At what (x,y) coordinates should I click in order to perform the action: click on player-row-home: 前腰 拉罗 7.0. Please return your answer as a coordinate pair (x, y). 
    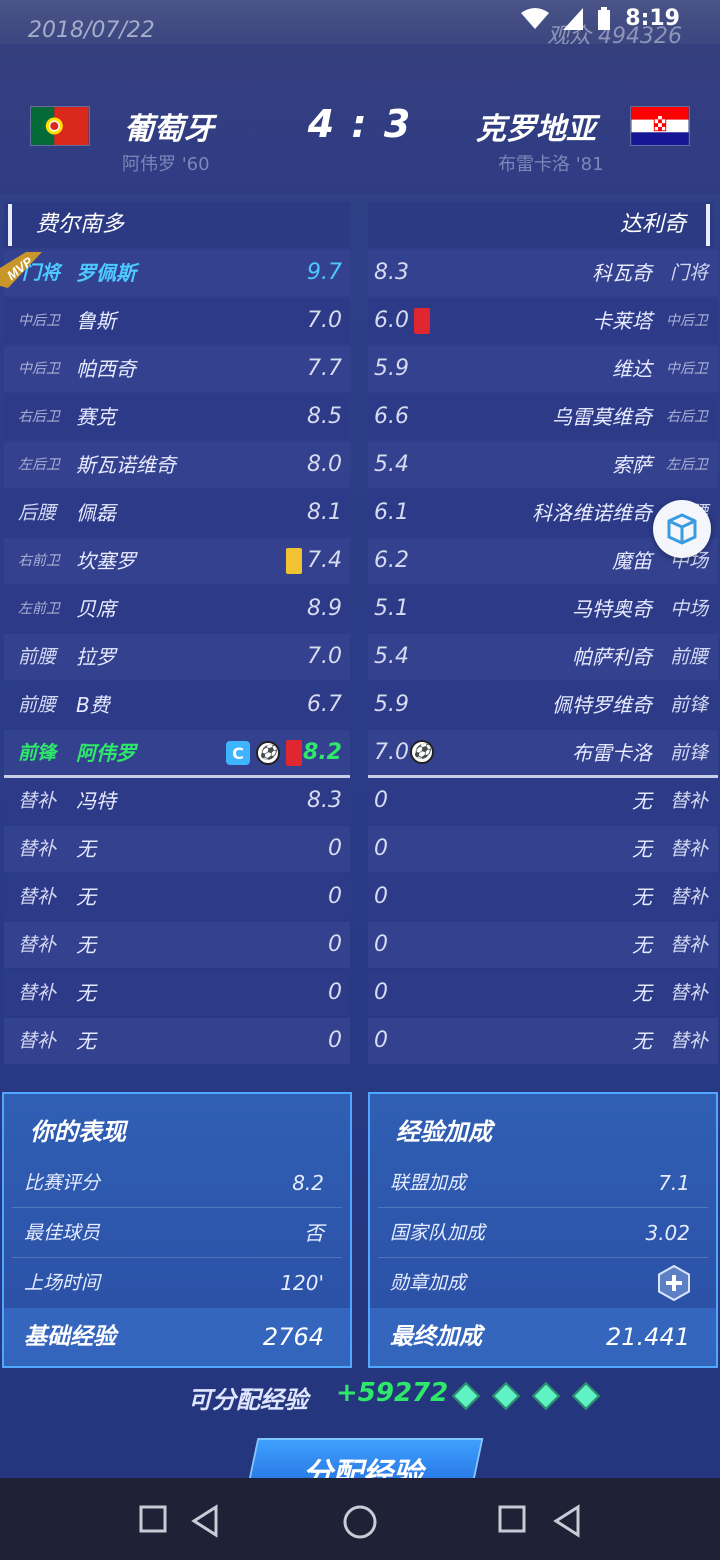
    Looking at the image, I should click on (177, 657).